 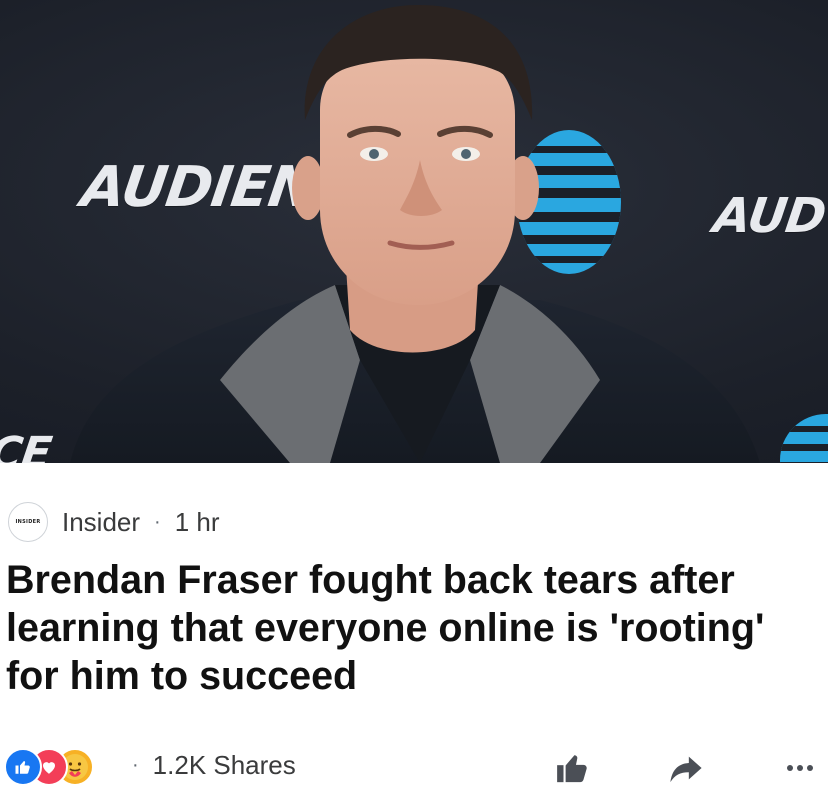 I want to click on shares-label: 1.2K Shares, so click(x=224, y=765).